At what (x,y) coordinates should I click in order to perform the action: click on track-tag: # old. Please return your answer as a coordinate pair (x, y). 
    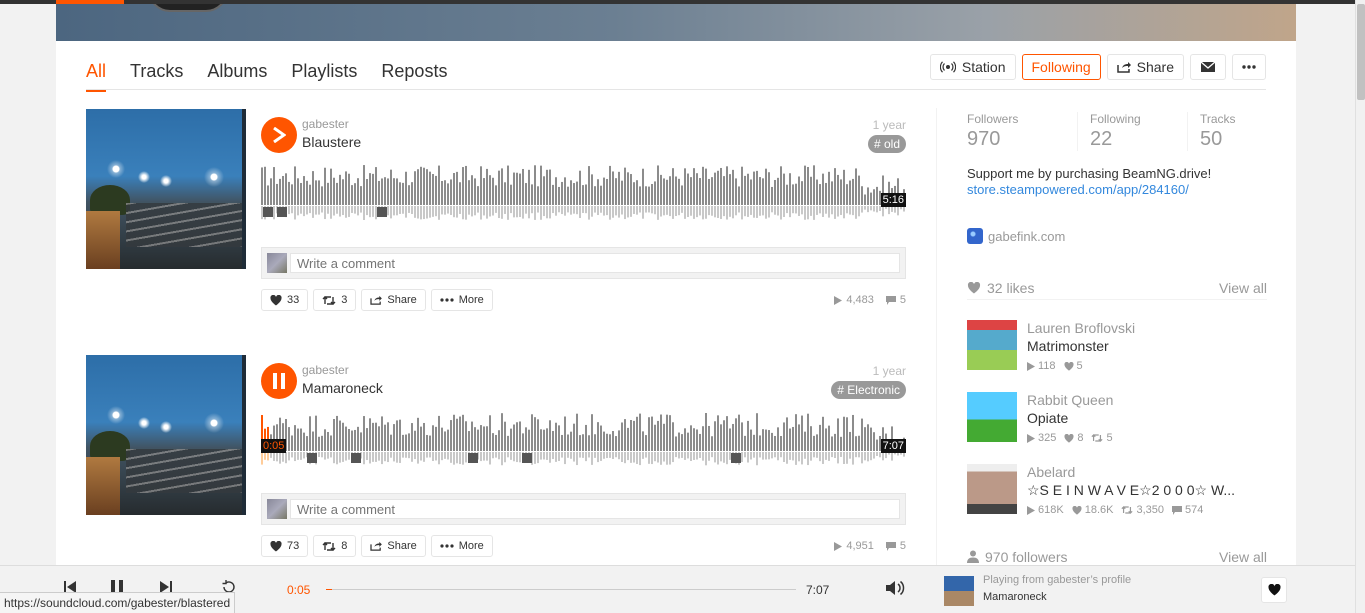
    Looking at the image, I should click on (886, 144).